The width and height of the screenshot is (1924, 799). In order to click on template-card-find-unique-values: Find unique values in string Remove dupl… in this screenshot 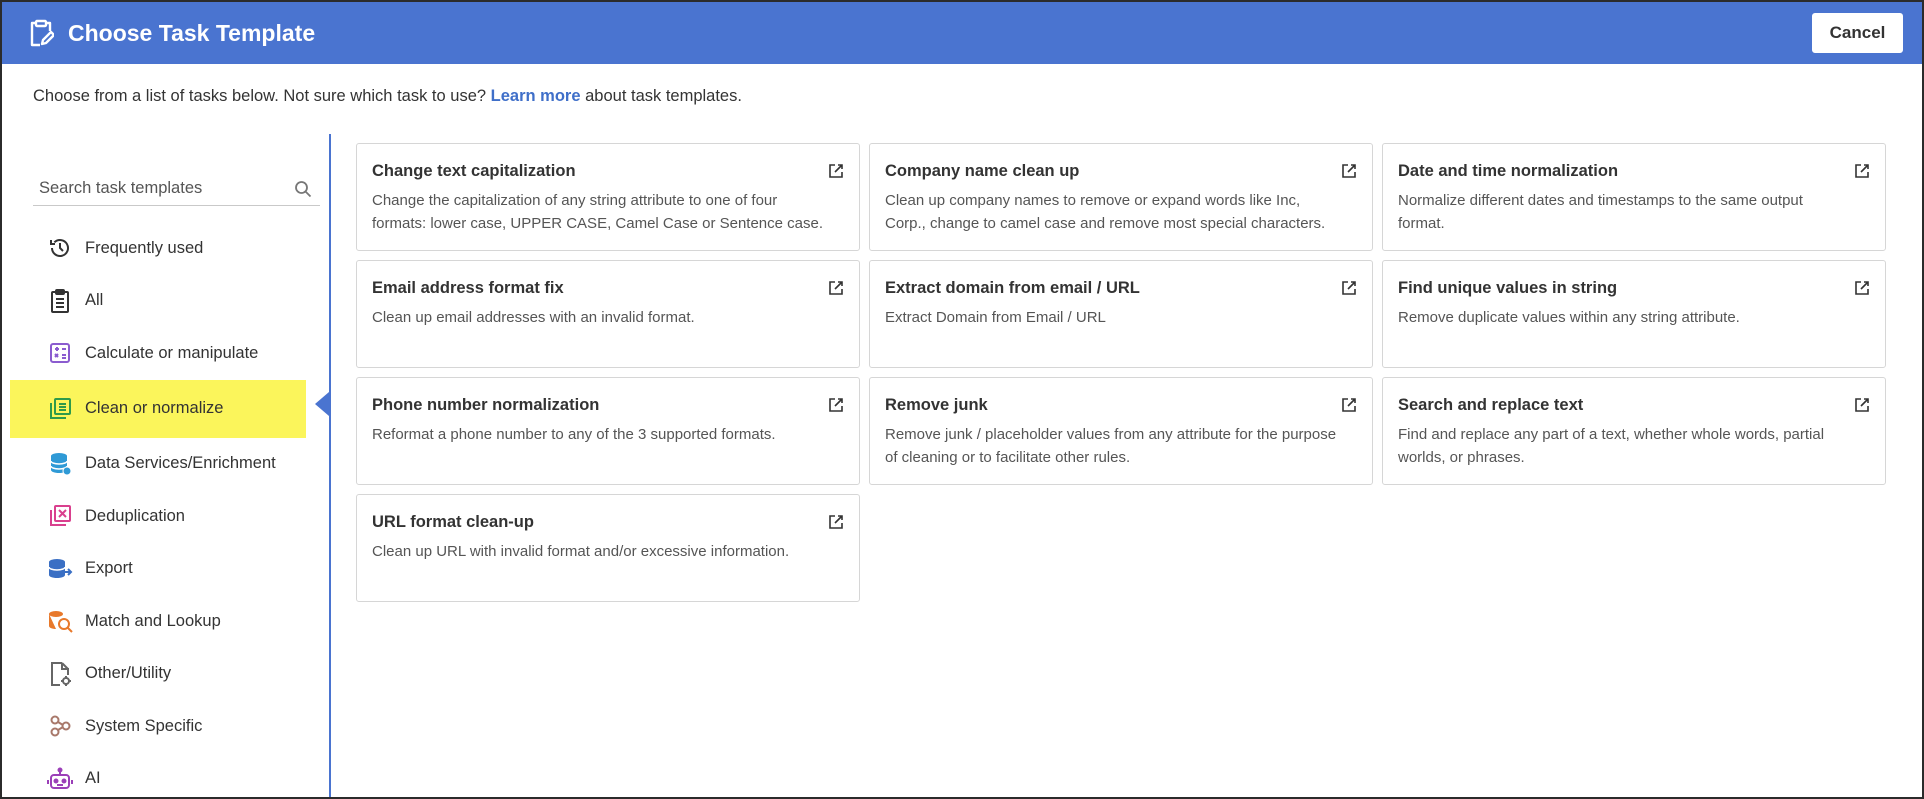, I will do `click(1634, 314)`.